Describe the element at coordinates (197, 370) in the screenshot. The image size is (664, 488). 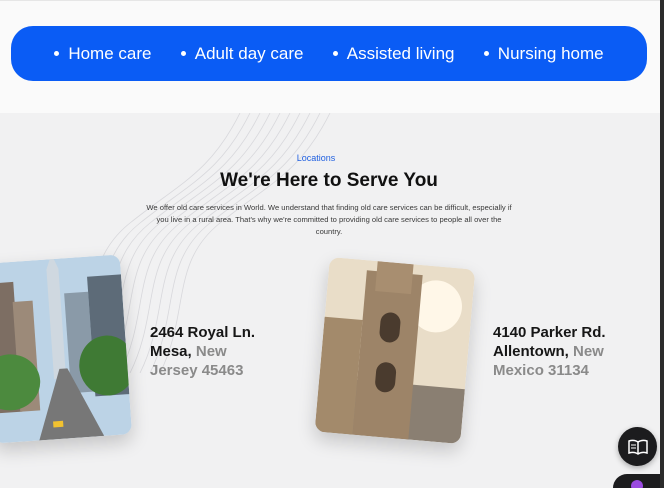
I see `address-state-zip: Jersey 45463` at that location.